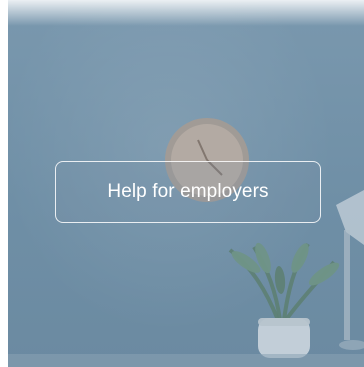  I want to click on top-fade, so click(186, 13).